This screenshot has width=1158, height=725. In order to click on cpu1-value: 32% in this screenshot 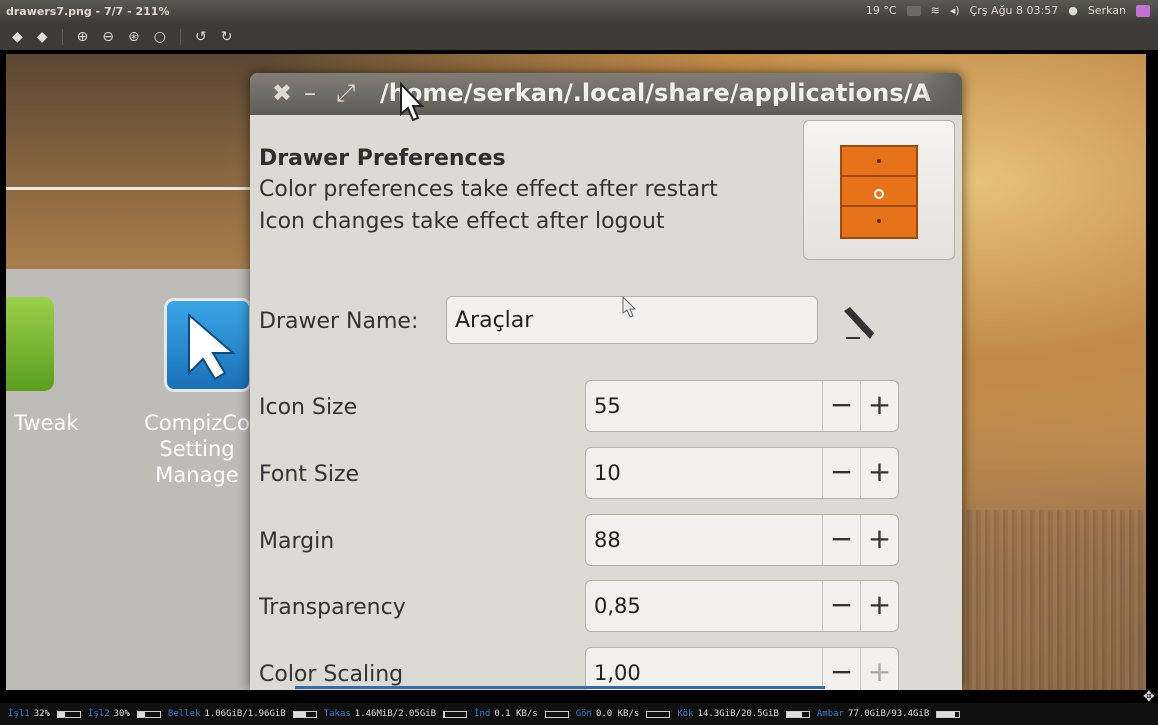, I will do `click(41, 714)`.